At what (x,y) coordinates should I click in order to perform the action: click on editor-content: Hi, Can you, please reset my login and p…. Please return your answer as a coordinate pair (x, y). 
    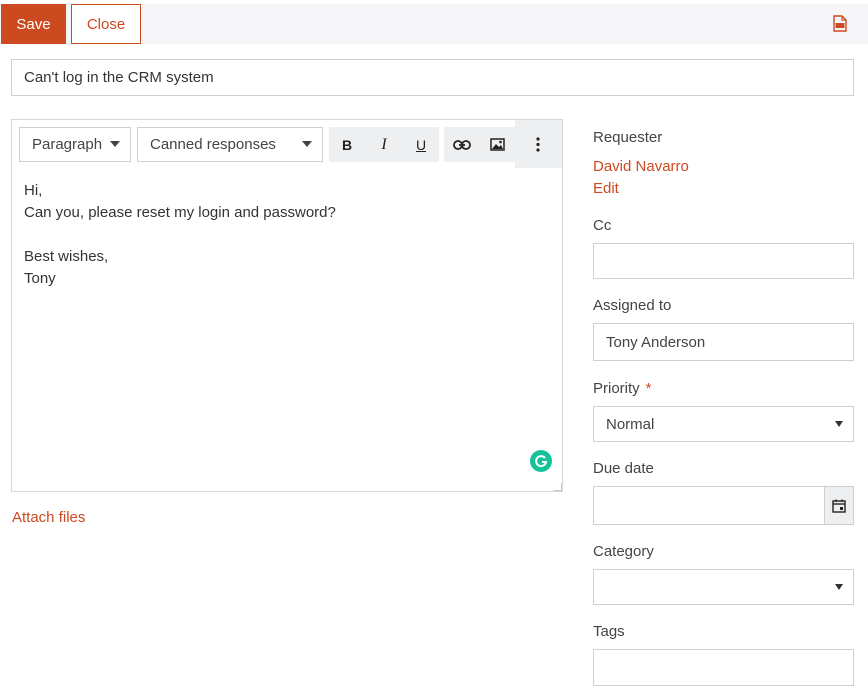
    Looking at the image, I should click on (284, 235).